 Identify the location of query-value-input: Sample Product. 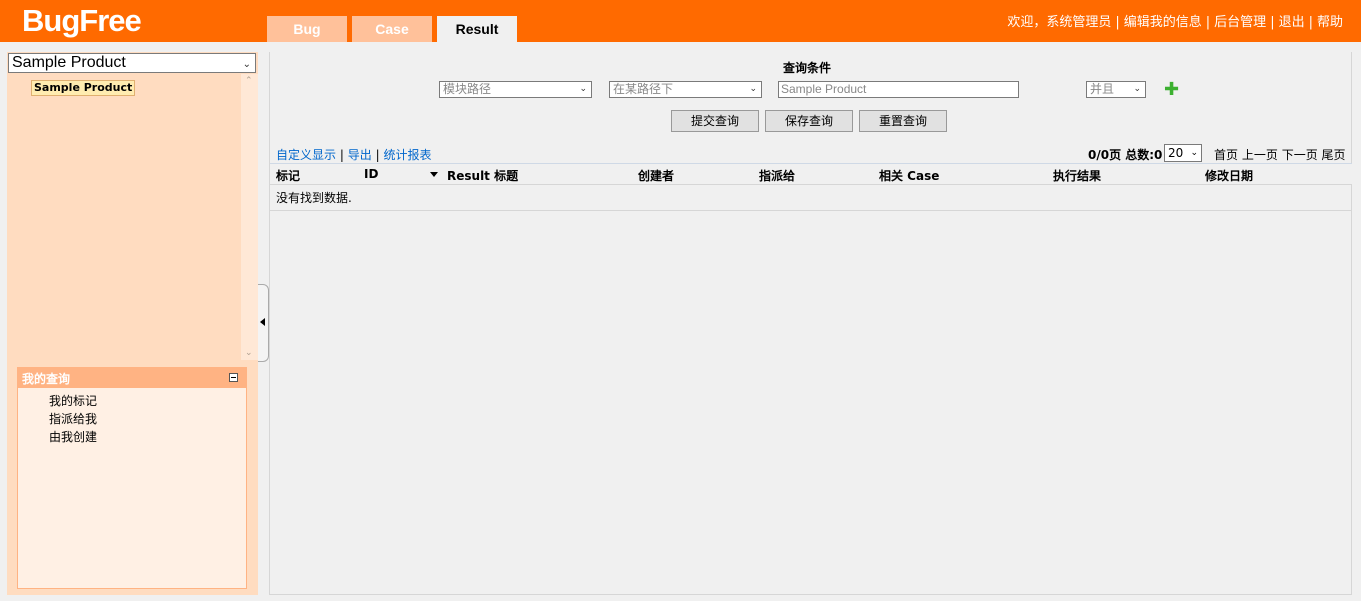
(898, 89).